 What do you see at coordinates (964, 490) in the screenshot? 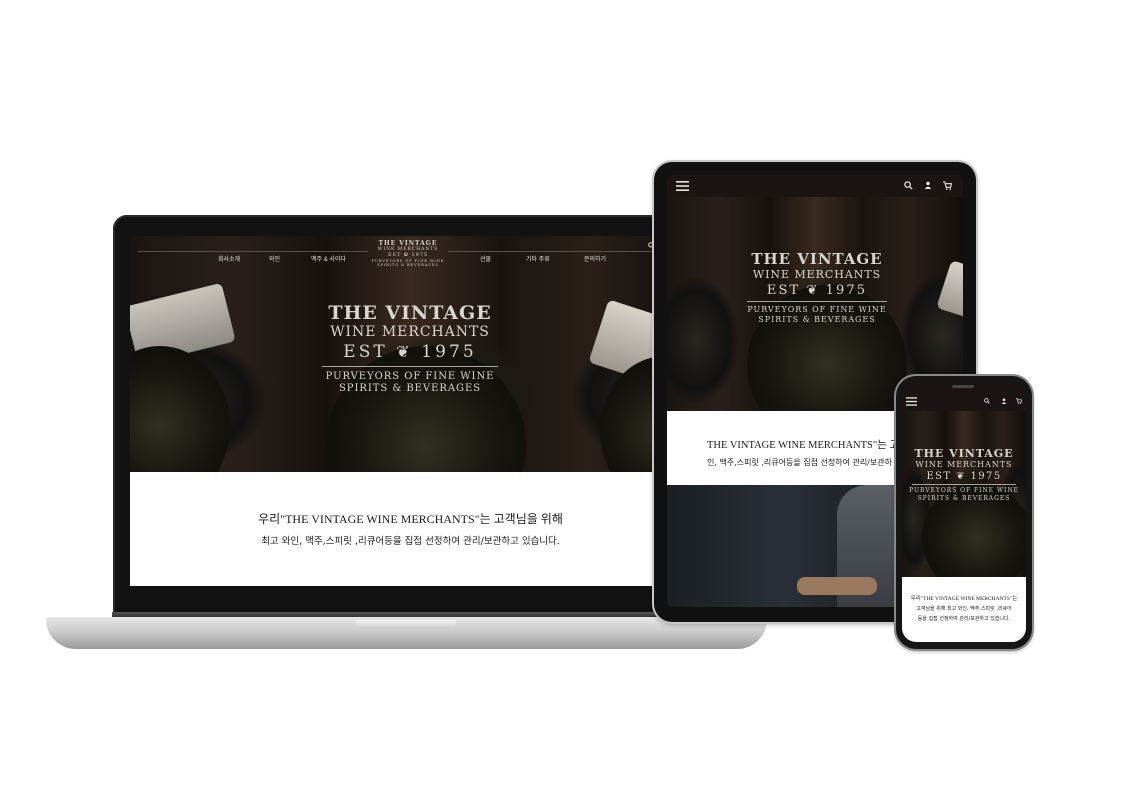
I see `phone-logo-line-4: PURVEYORS OF FINE WINE` at bounding box center [964, 490].